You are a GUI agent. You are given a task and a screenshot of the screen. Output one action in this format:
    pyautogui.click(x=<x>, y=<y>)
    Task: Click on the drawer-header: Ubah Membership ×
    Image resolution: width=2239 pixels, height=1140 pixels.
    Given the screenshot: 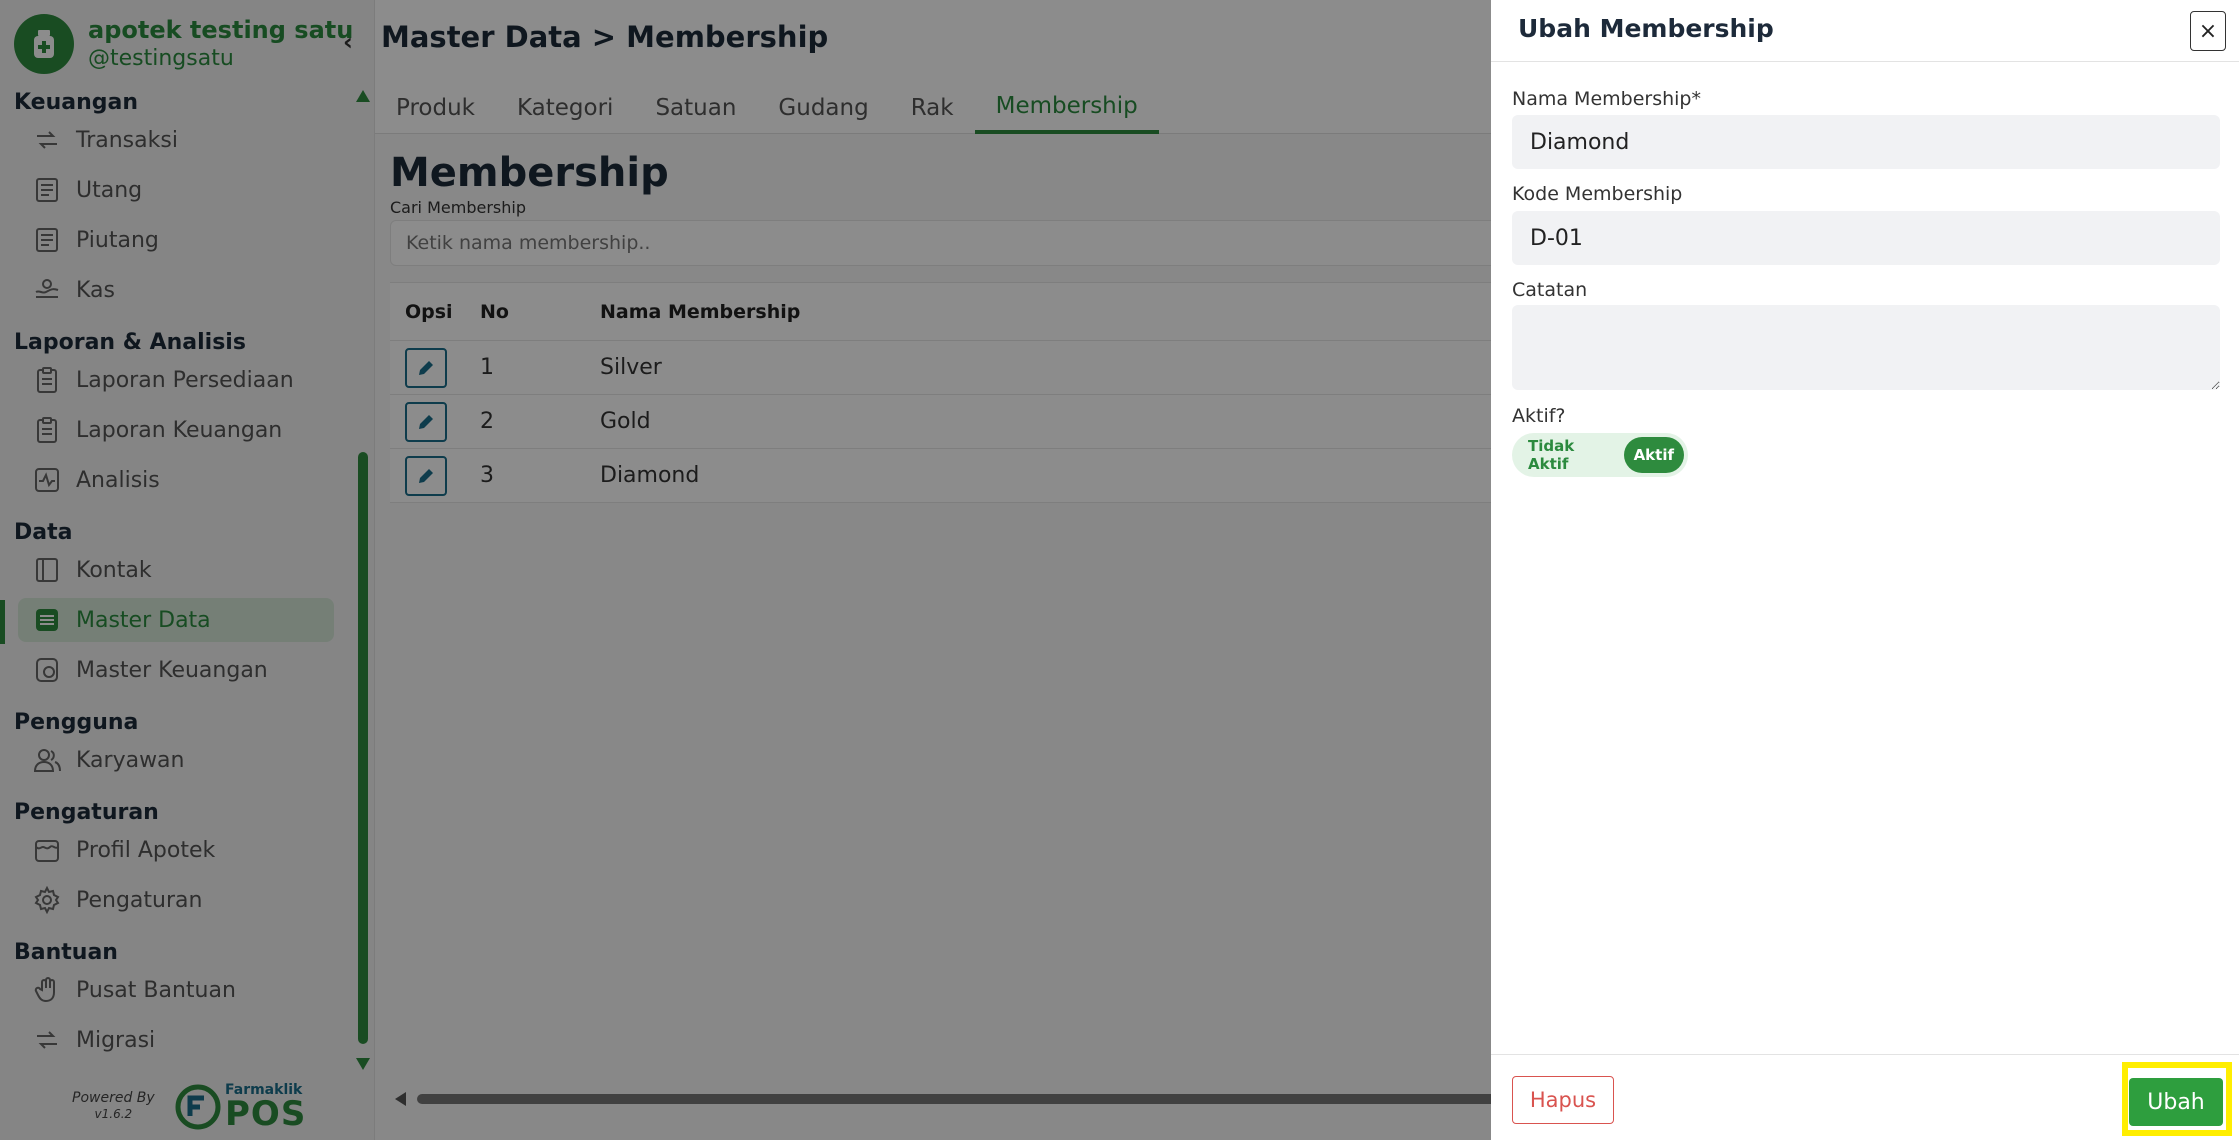 What is the action you would take?
    pyautogui.click(x=1865, y=31)
    